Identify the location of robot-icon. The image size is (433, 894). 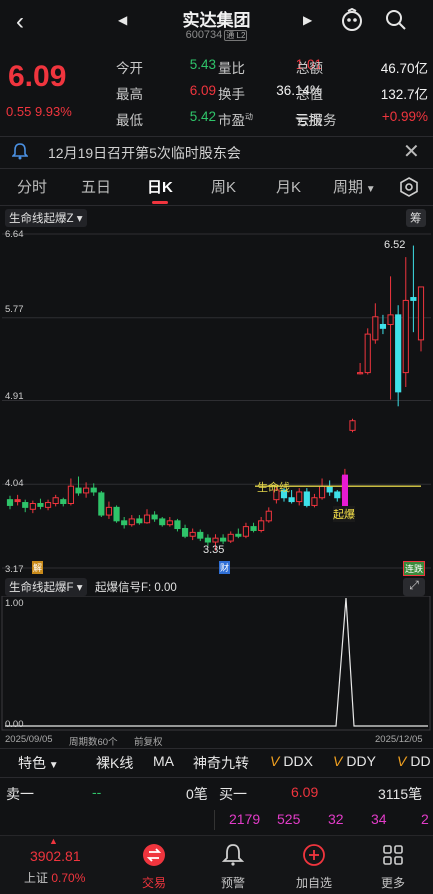
(352, 21).